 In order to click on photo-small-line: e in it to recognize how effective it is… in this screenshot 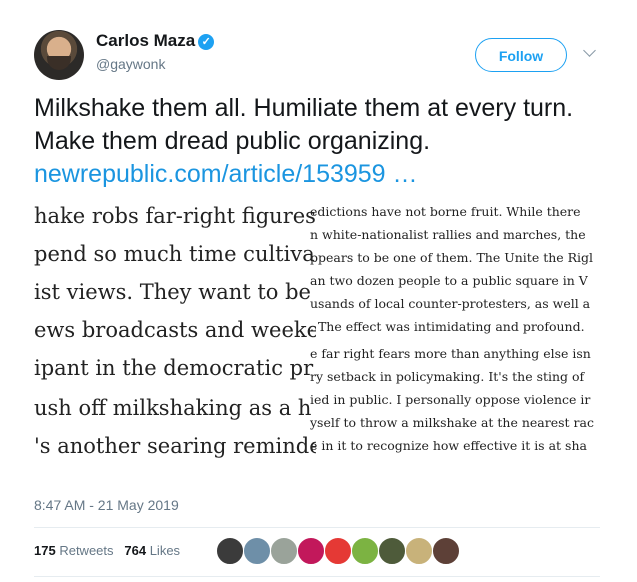, I will do `click(448, 445)`.